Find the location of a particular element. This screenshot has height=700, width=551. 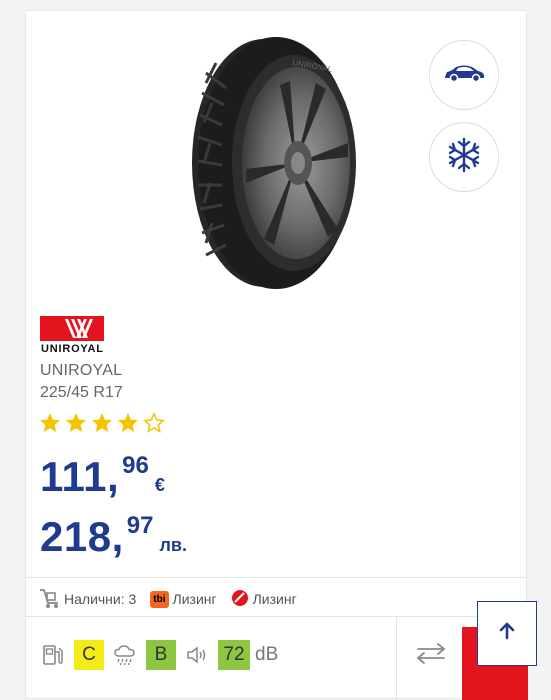

fuel-pump-icon is located at coordinates (53, 655).